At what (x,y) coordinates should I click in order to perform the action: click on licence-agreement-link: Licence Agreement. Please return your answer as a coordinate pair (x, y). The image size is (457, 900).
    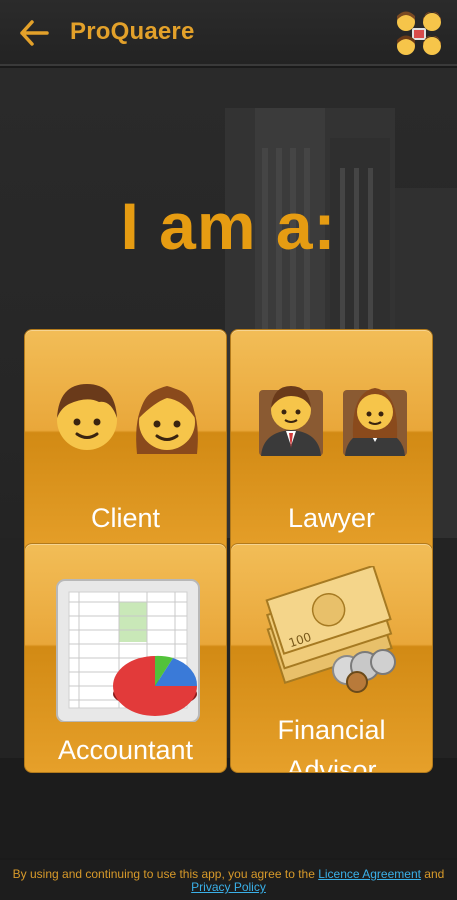
    Looking at the image, I should click on (369, 874).